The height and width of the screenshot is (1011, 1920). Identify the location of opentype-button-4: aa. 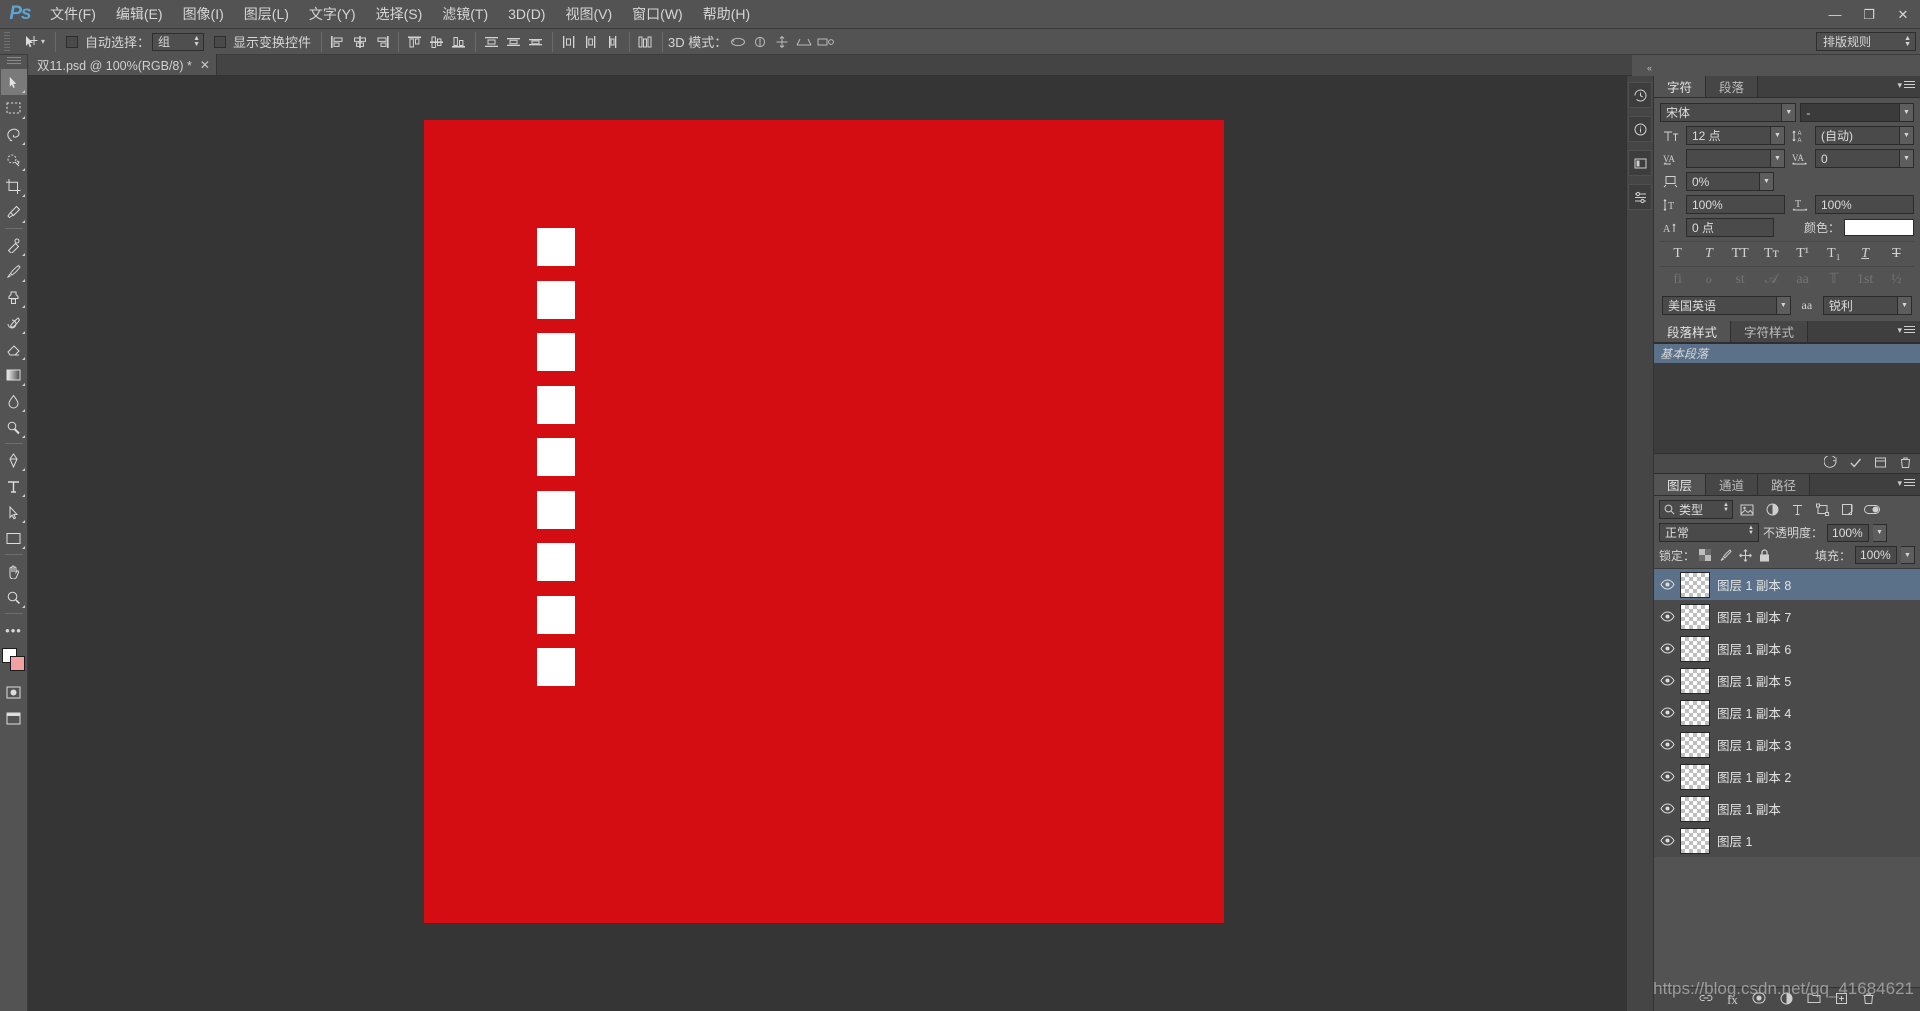
(1803, 280).